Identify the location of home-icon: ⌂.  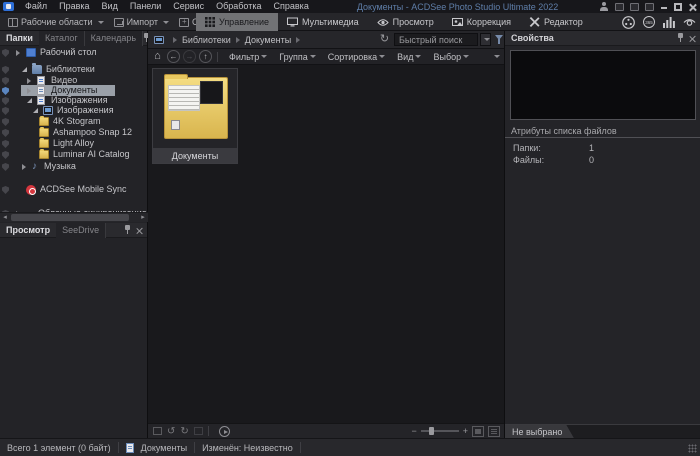
(157, 56).